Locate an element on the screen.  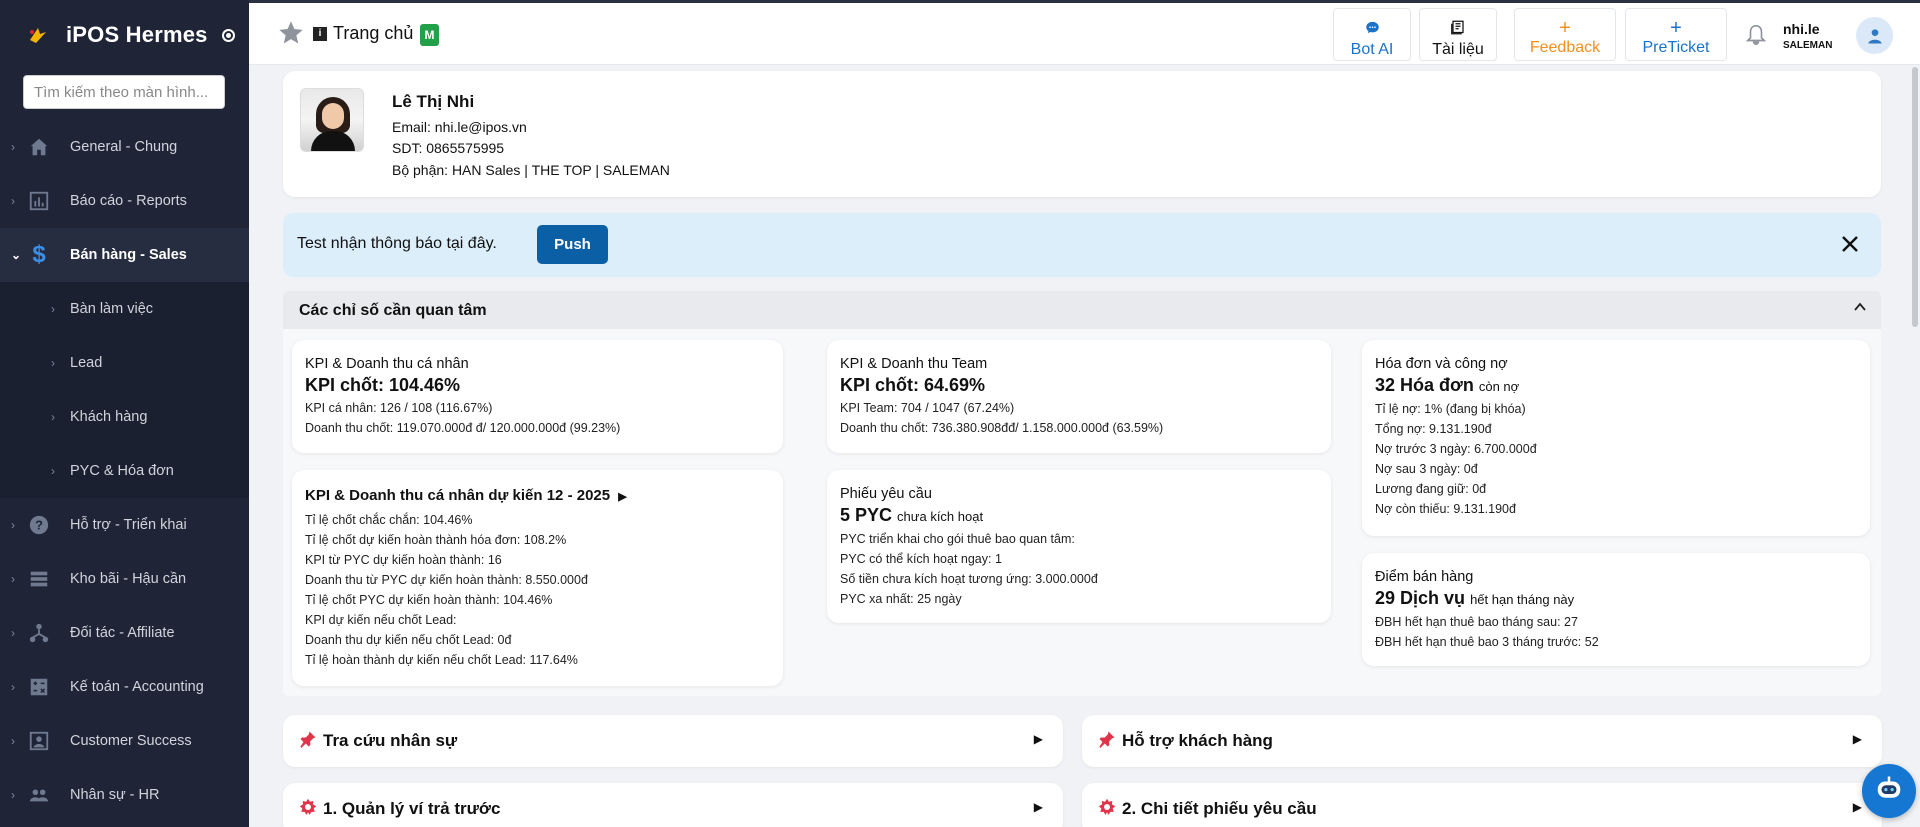
link-prepaid-wallet: 1. Quản lý ví trả trước ▶ is located at coordinates (673, 805).